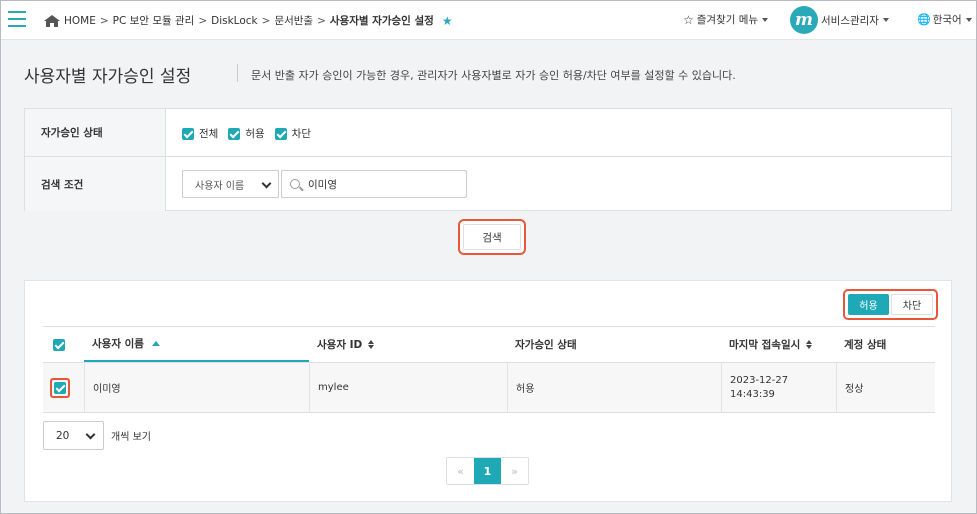 The image size is (977, 514). What do you see at coordinates (234, 21) in the screenshot?
I see `breadcrumb-disklock: DiskLock` at bounding box center [234, 21].